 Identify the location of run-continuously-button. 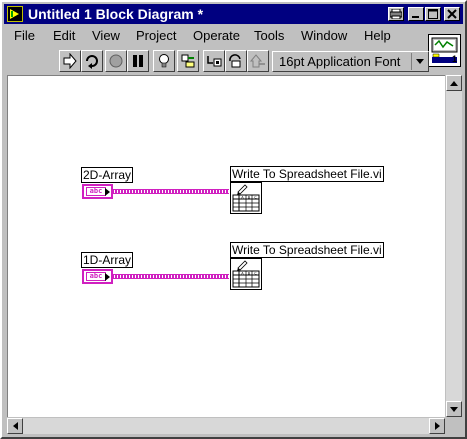
(92, 61).